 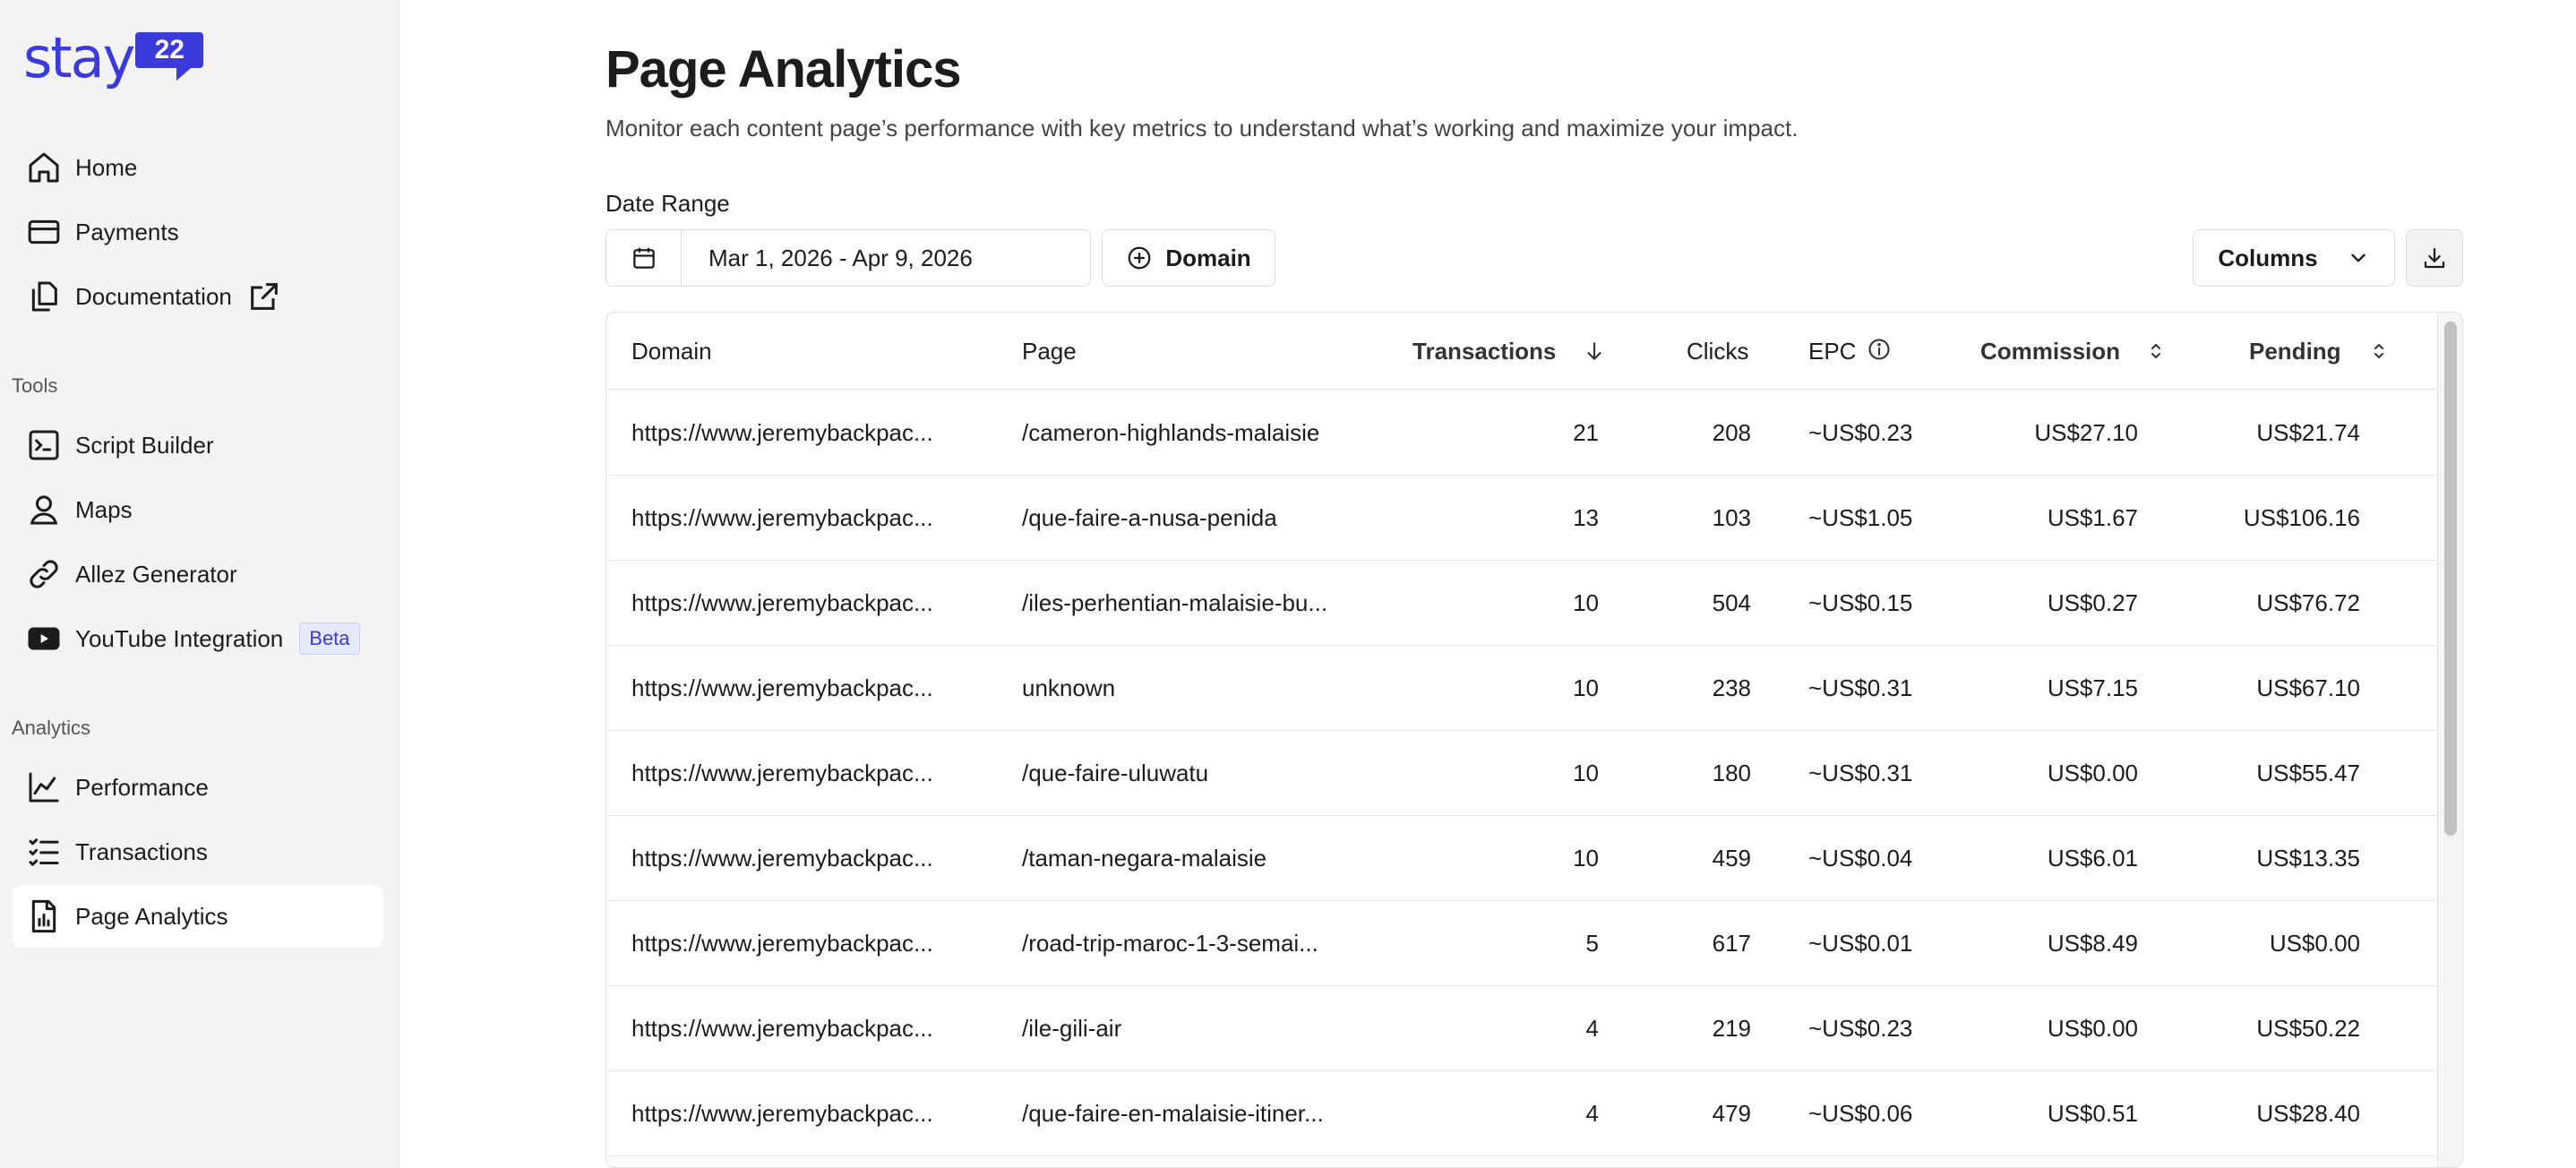 What do you see at coordinates (1731, 1113) in the screenshot?
I see `cell-clicks: 479` at bounding box center [1731, 1113].